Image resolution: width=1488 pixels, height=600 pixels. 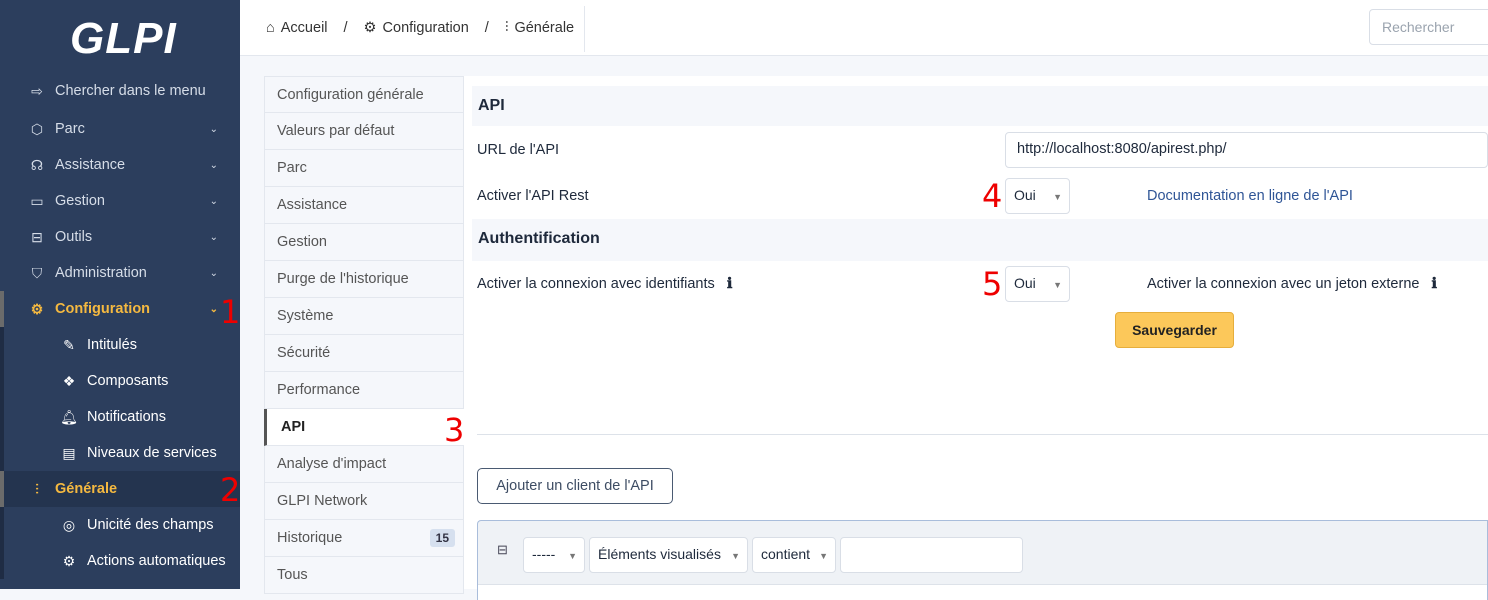 I want to click on annotation-1: 1, so click(x=230, y=312).